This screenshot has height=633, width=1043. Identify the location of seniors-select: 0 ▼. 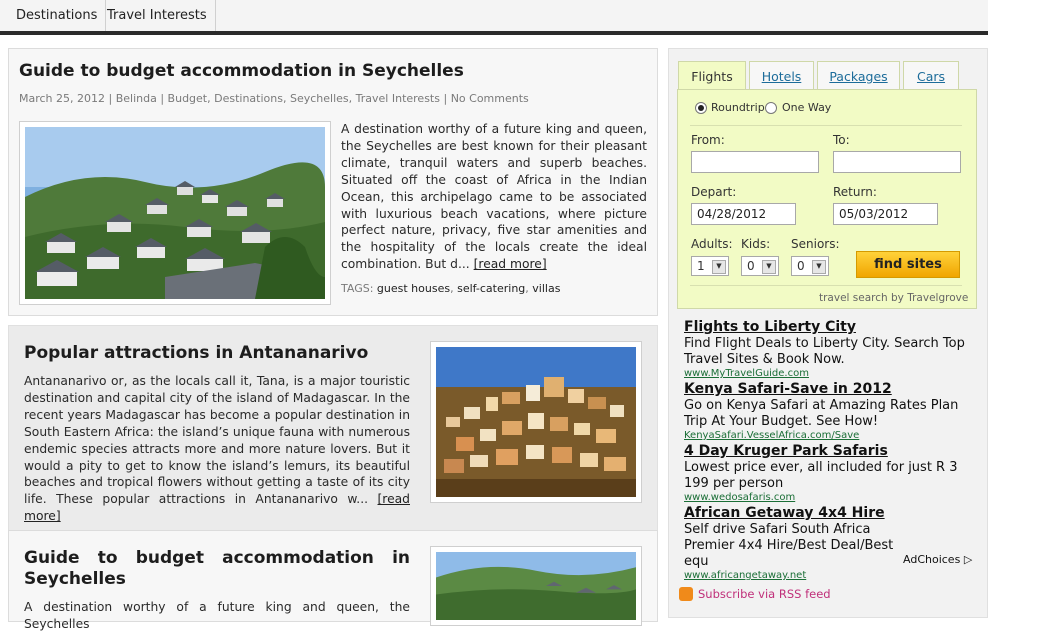
(810, 266).